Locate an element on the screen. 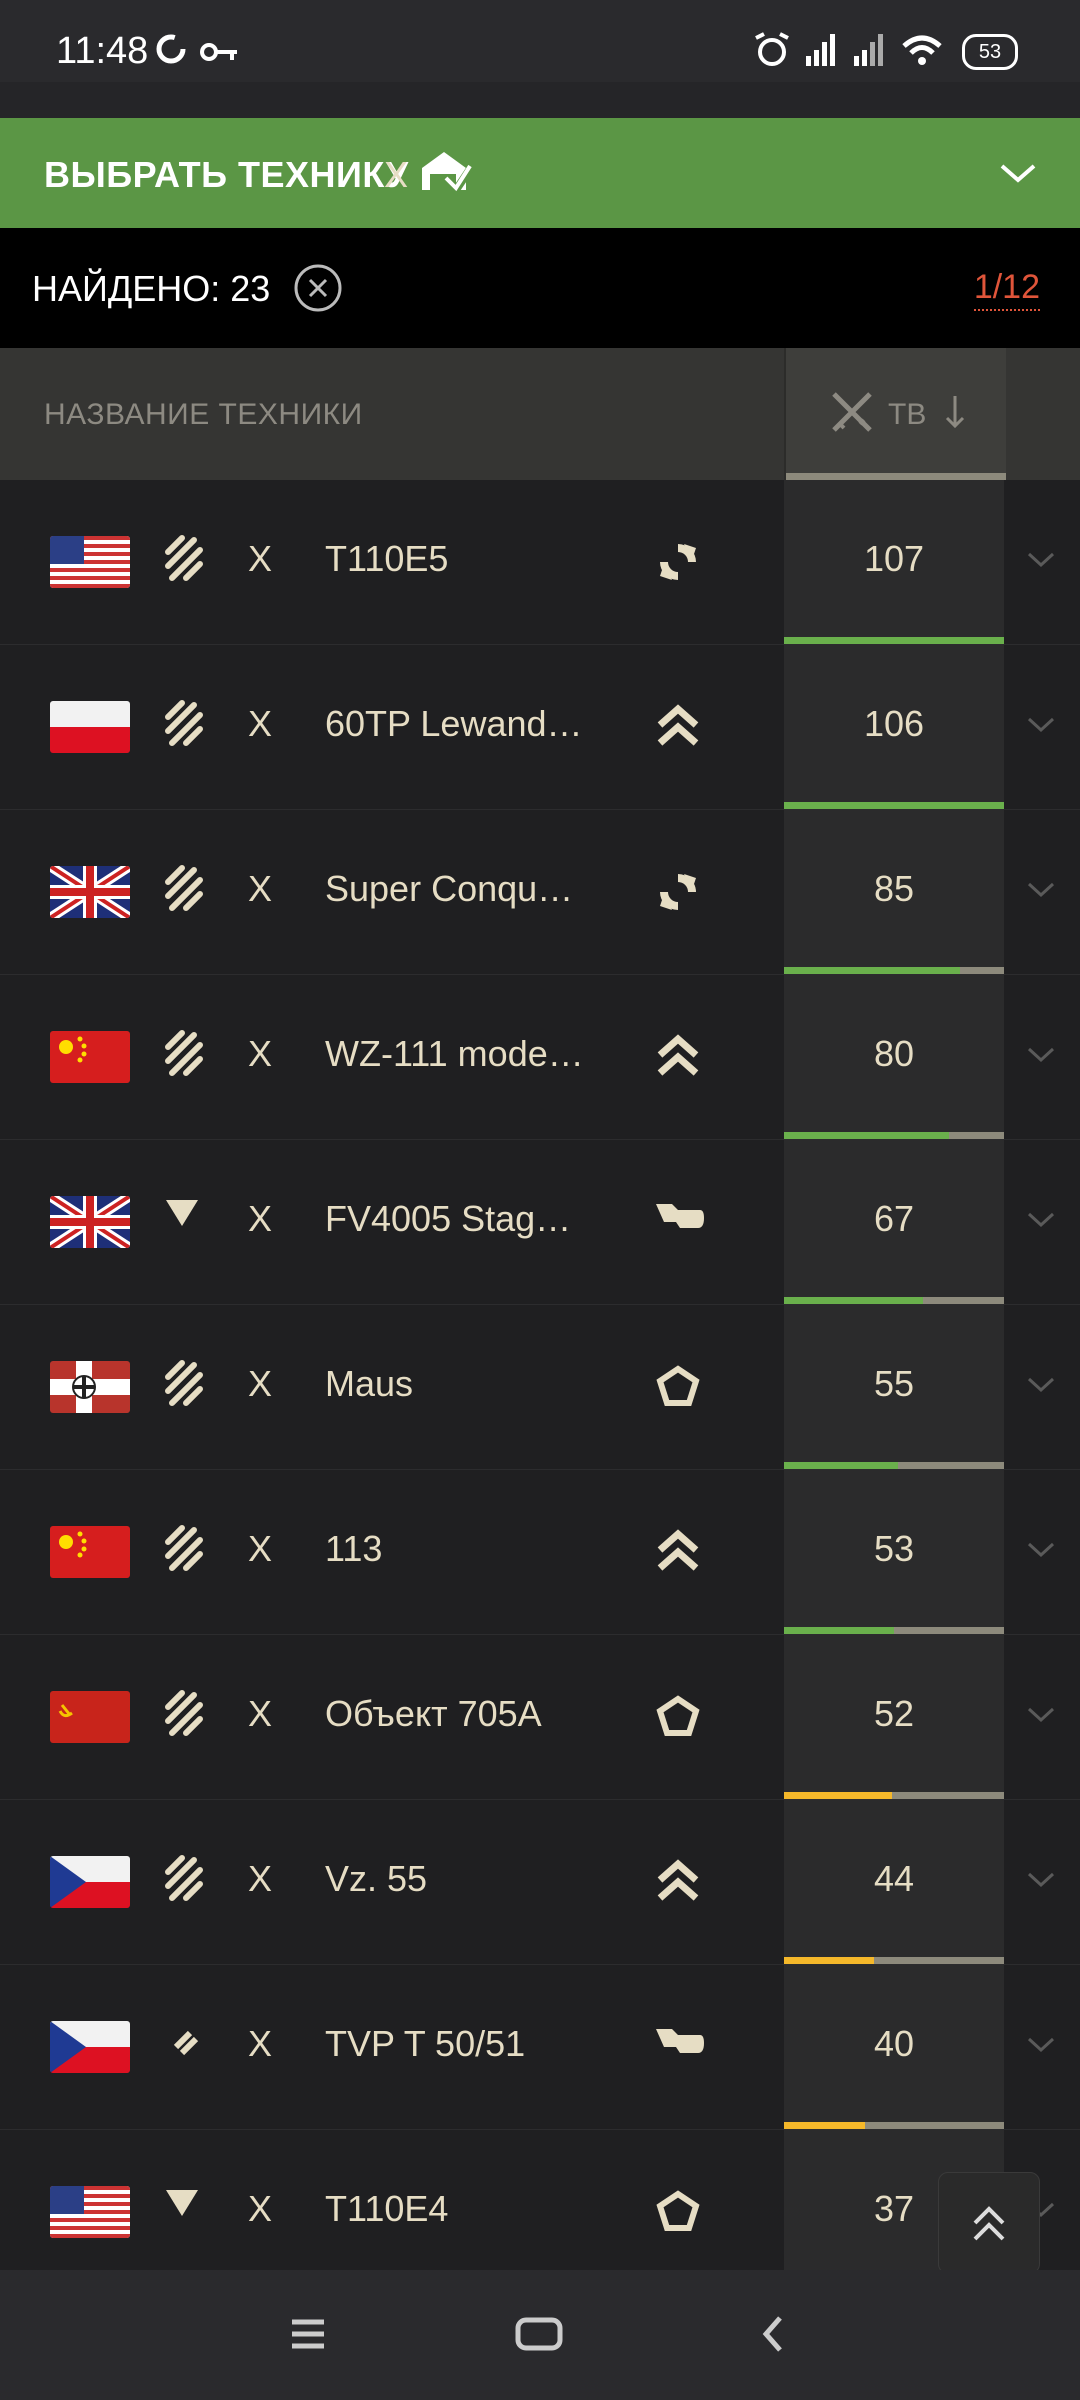 Image resolution: width=1080 pixels, height=2400 pixels. tv-cell: 53 is located at coordinates (894, 1552).